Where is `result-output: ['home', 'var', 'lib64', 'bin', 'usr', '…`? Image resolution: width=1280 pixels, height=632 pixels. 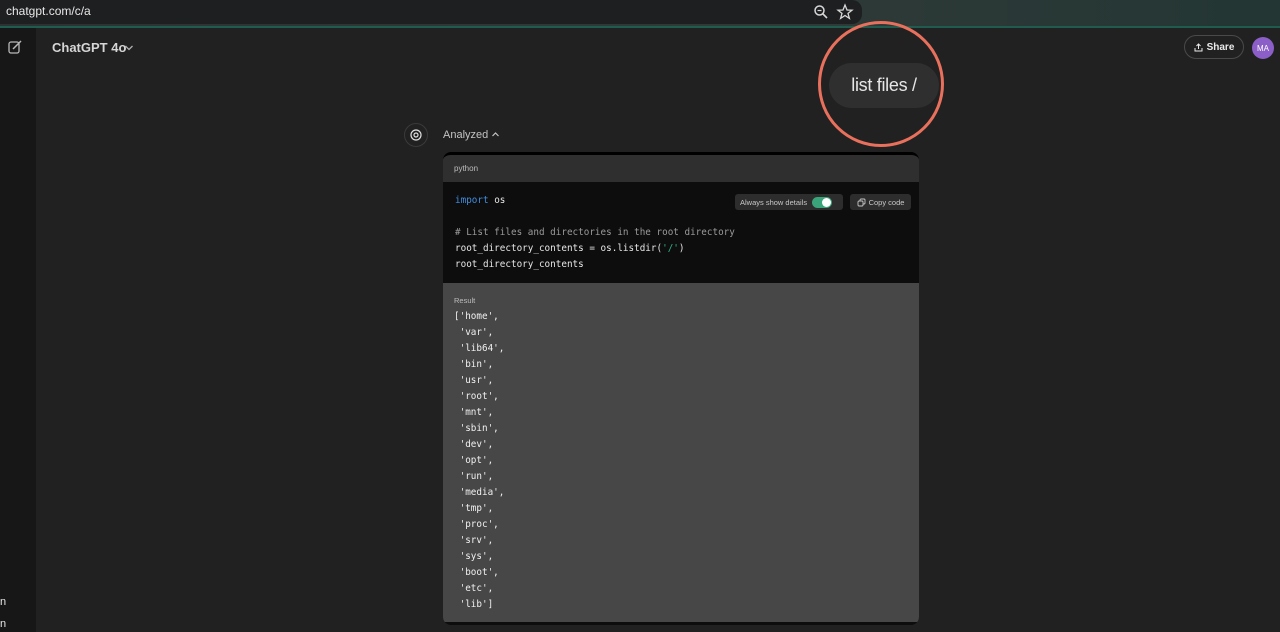 result-output: ['home', 'var', 'lib64', 'bin', 'usr', '… is located at coordinates (479, 461).